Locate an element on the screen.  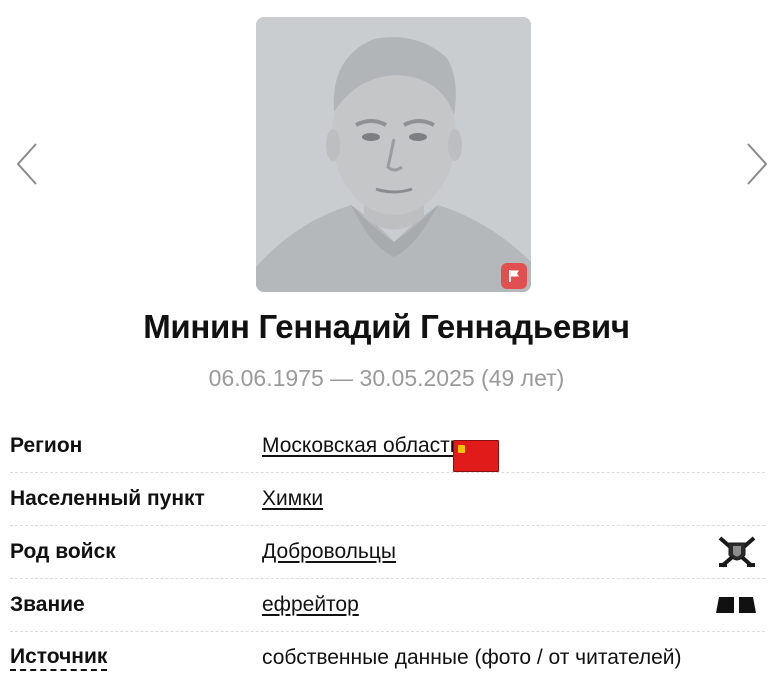
rank-label: Звание is located at coordinates (47, 604).